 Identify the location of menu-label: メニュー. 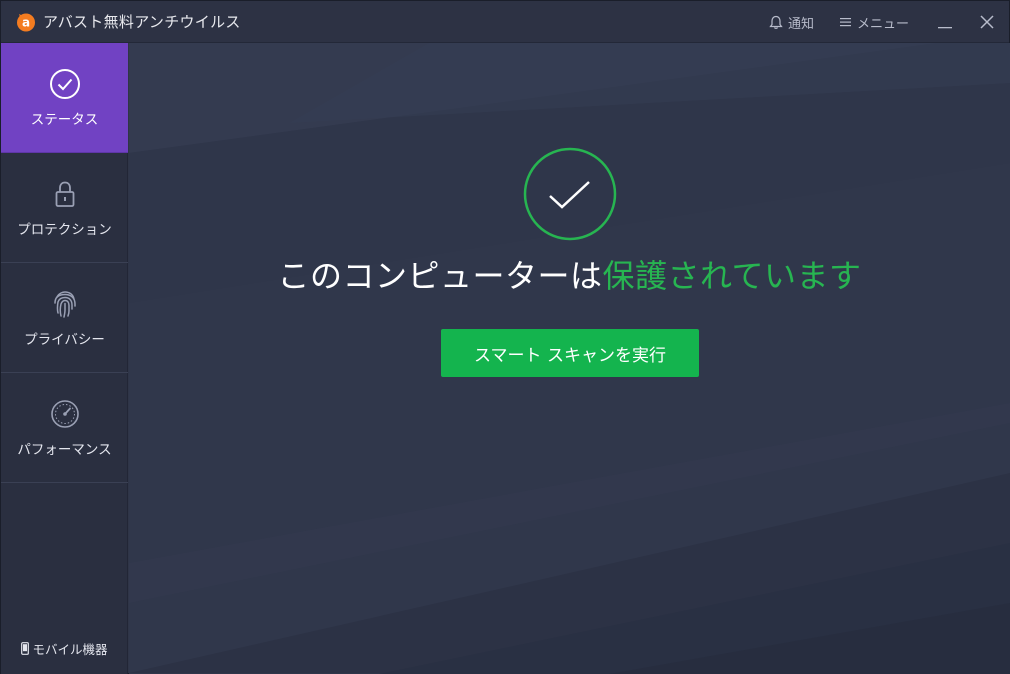
(882, 24).